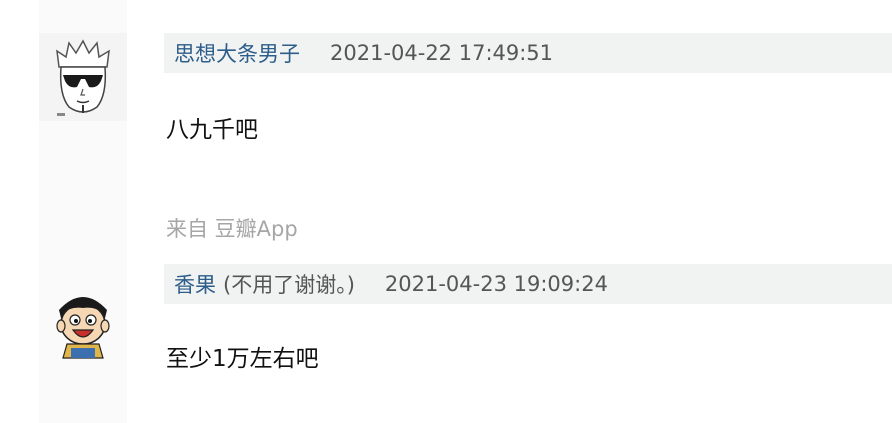 The height and width of the screenshot is (423, 892). I want to click on comment-text: 至少1万左右吧, so click(242, 359).